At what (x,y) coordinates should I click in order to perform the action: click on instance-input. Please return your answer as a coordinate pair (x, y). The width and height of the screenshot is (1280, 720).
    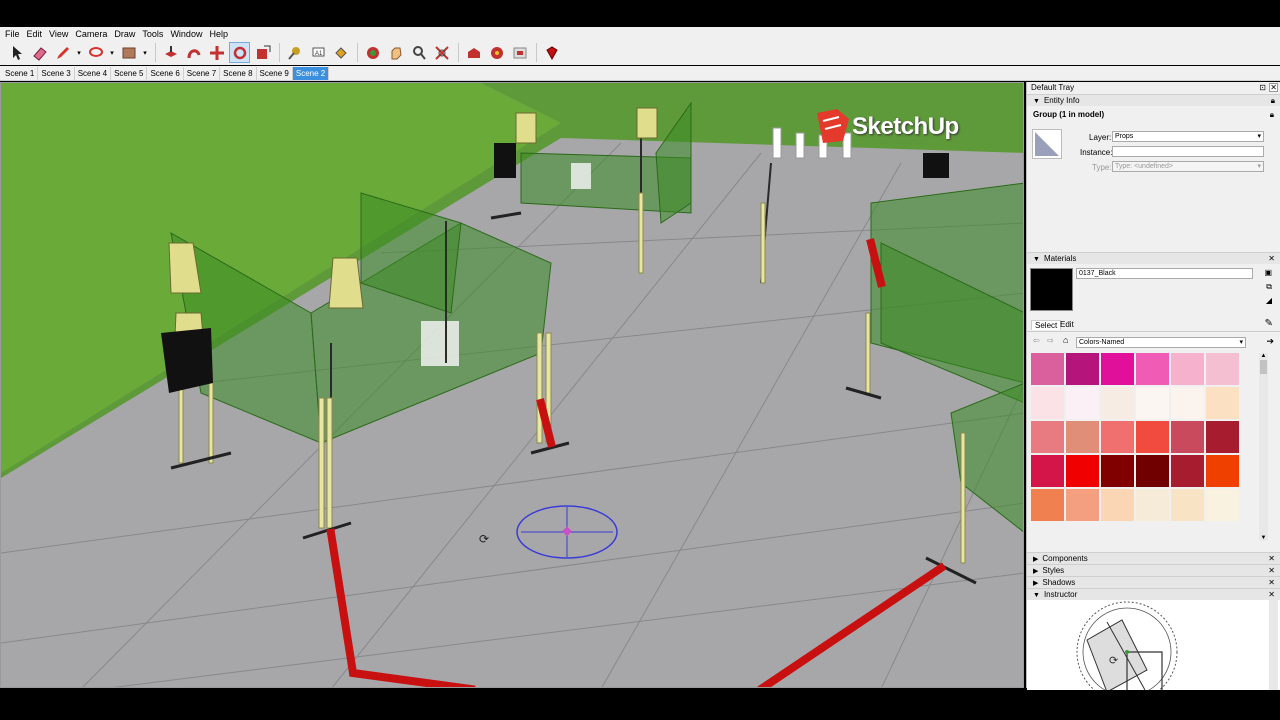
    Looking at the image, I should click on (1188, 151).